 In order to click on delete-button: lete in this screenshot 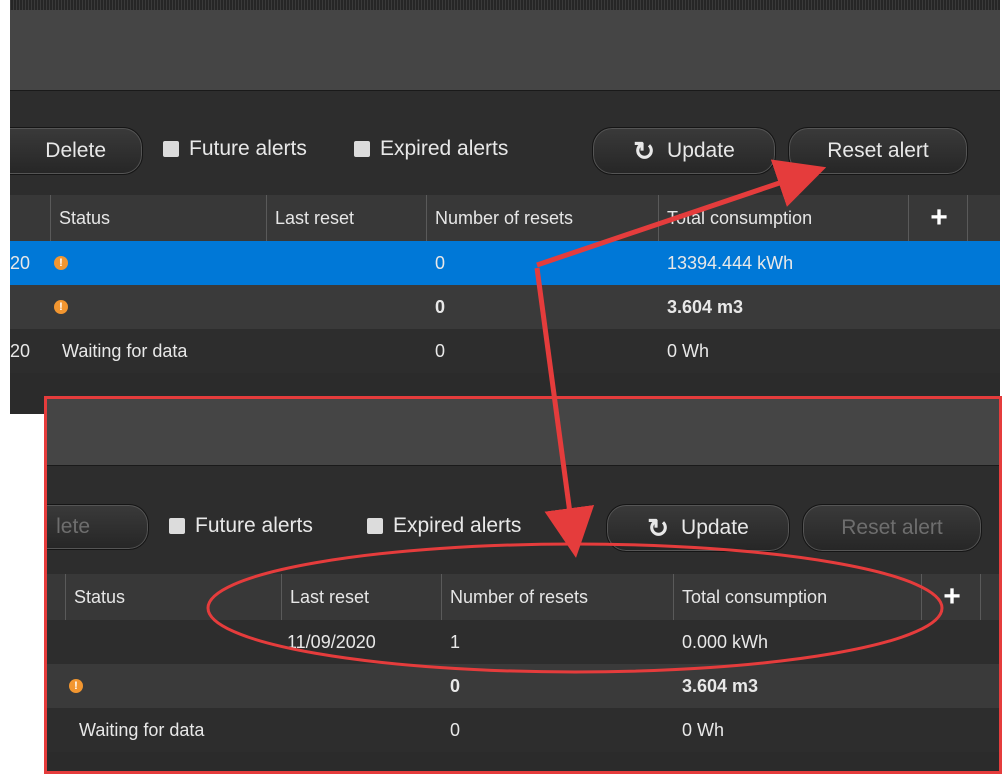, I will do `click(98, 527)`.